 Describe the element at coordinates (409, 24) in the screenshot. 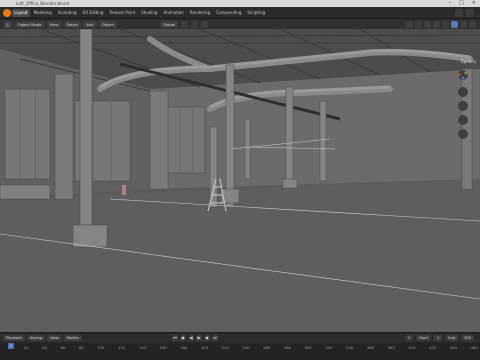

I see `visibility-icon` at that location.